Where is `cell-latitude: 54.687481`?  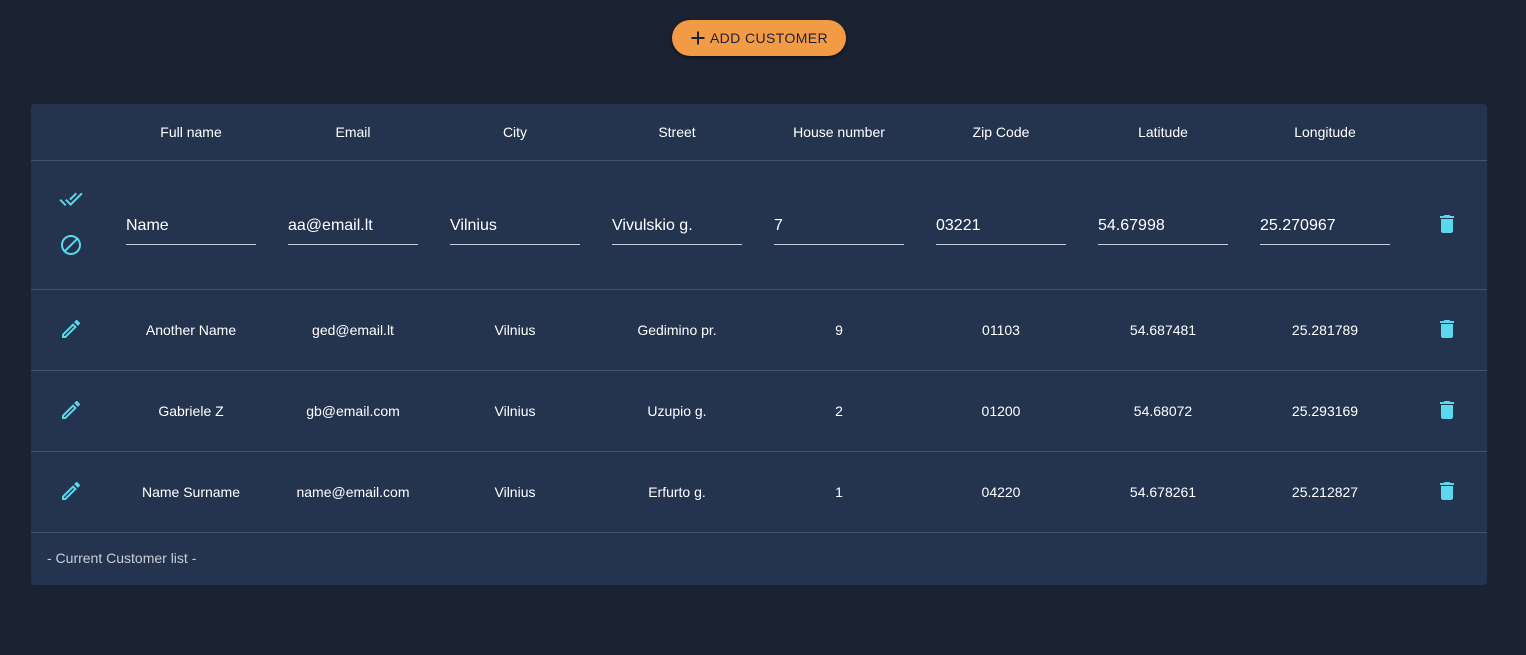
cell-latitude: 54.687481 is located at coordinates (1163, 330).